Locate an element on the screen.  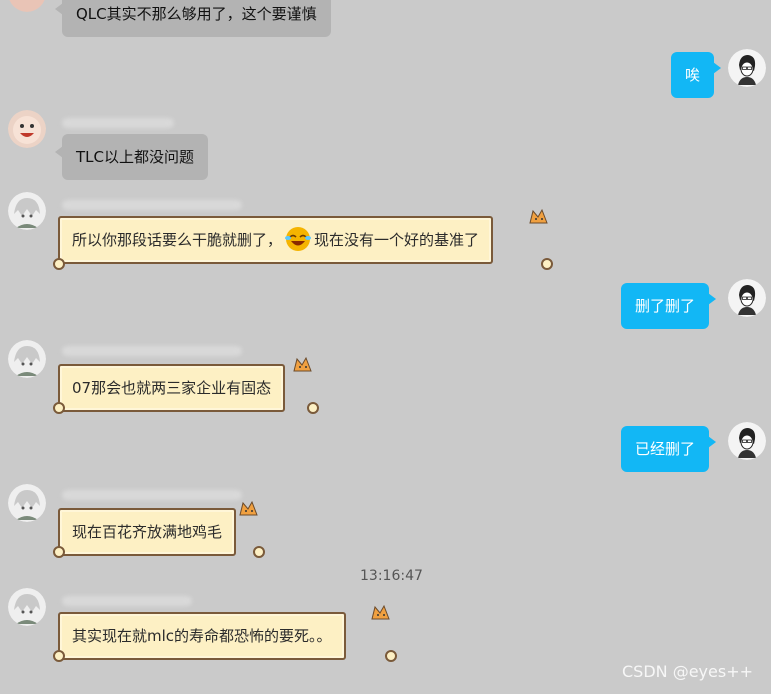
message-bubble: 已经删了 is located at coordinates (669, 449).